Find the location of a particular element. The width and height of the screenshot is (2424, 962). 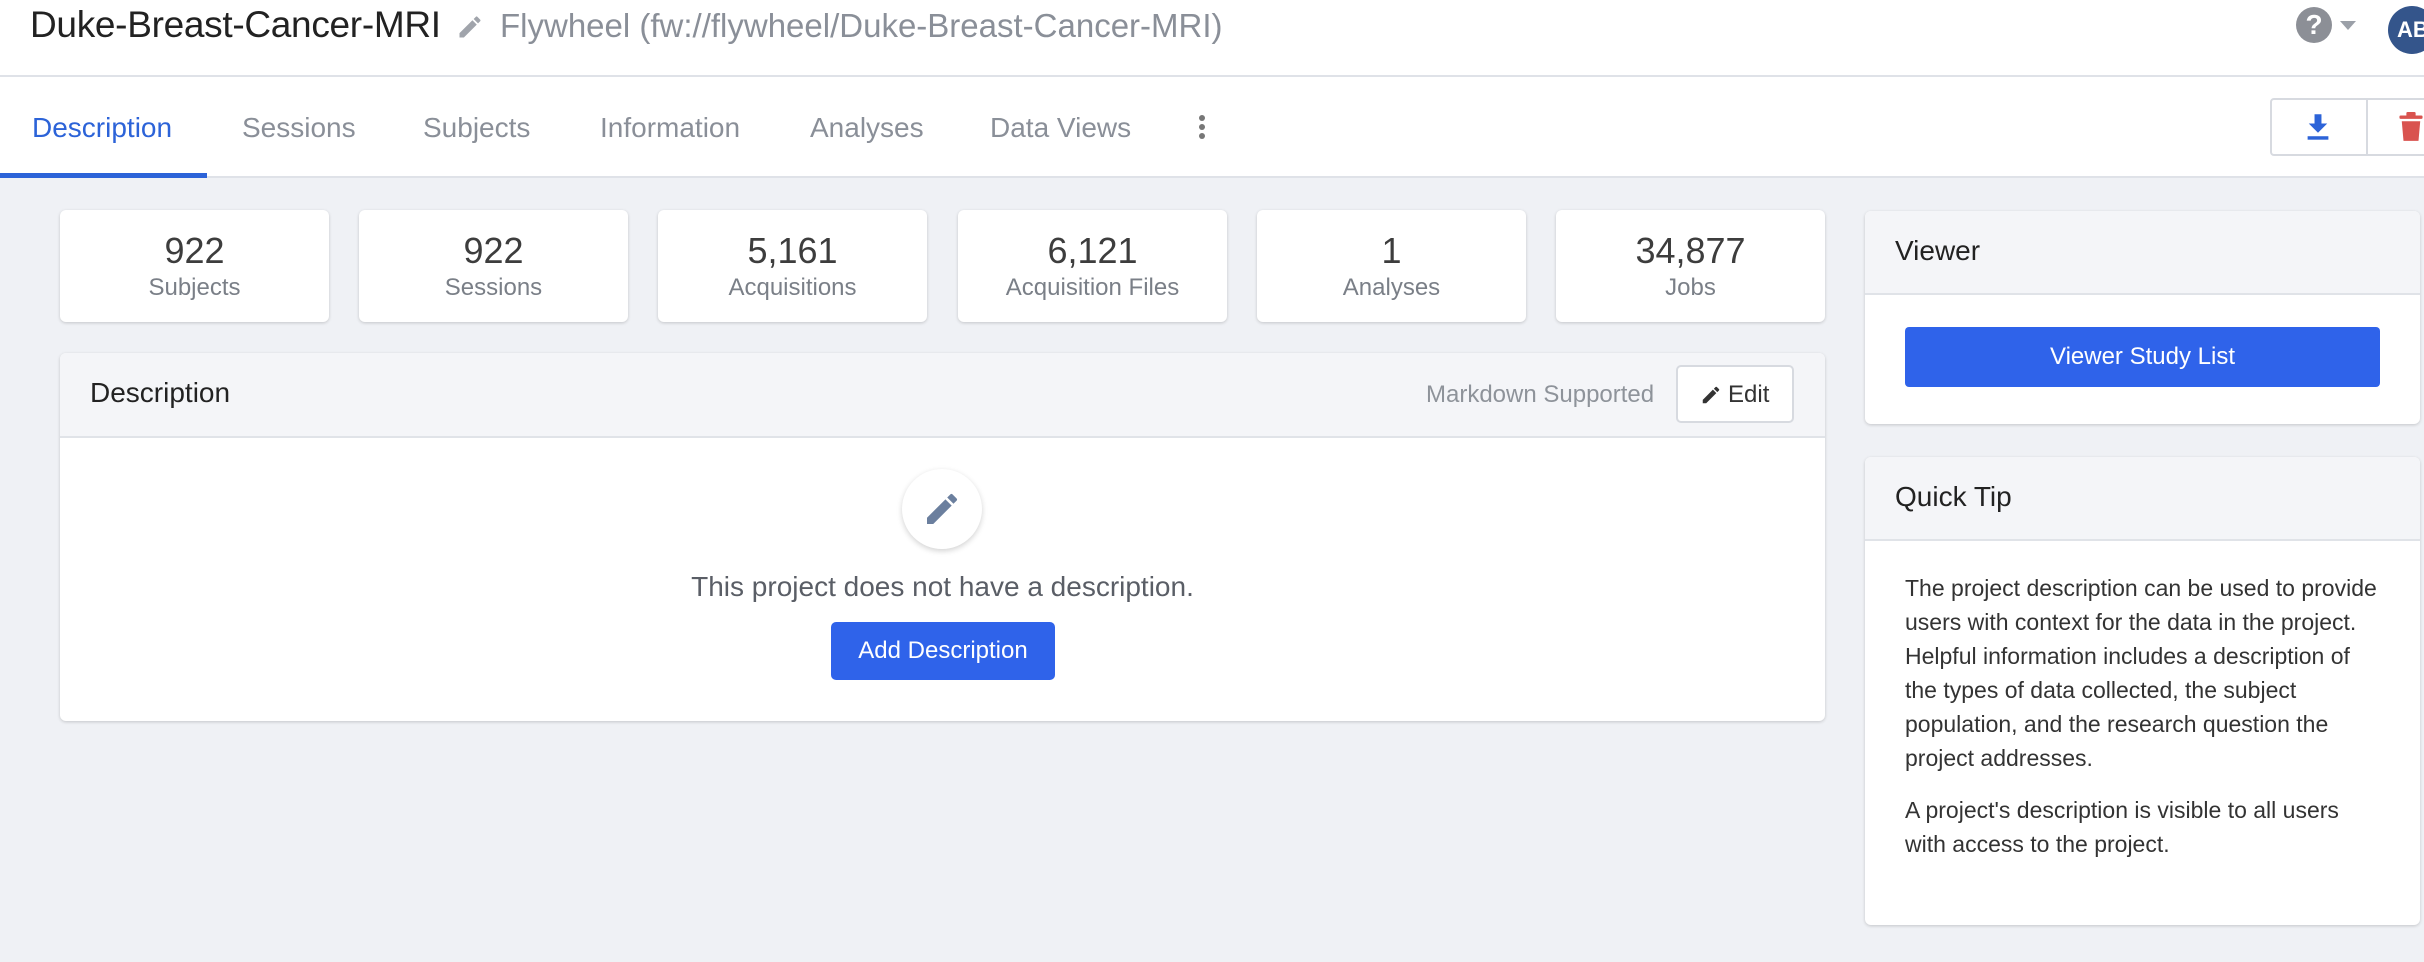

edit-button: Edit is located at coordinates (1735, 394).